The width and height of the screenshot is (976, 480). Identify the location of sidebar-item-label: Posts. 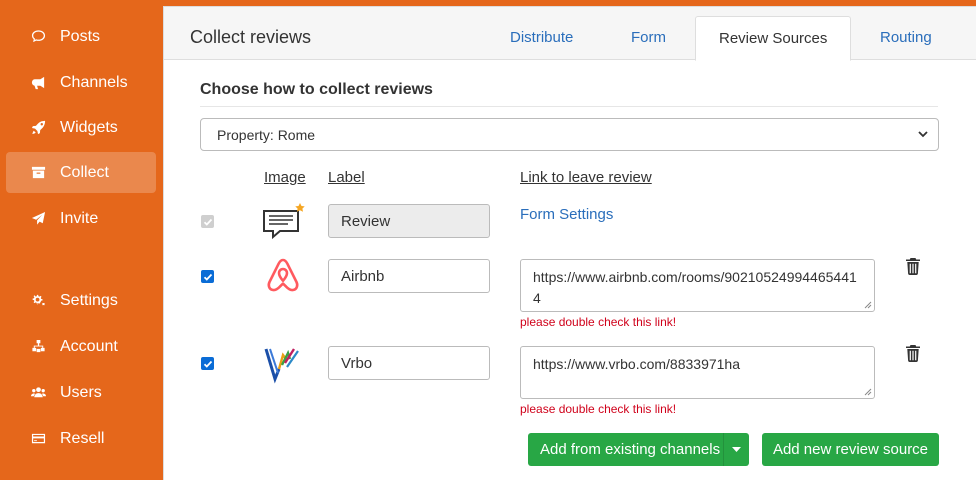
(80, 36).